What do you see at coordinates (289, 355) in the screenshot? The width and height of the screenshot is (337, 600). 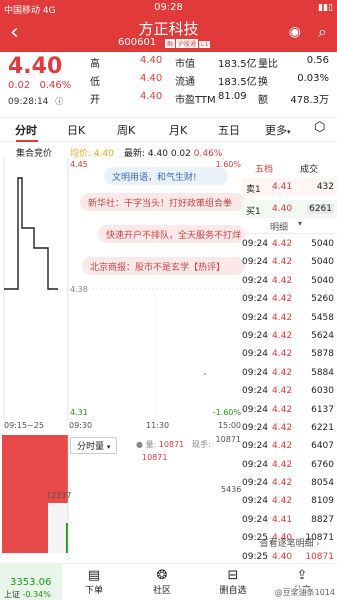 I see `trade-row: 09:24 4.42 5878` at bounding box center [289, 355].